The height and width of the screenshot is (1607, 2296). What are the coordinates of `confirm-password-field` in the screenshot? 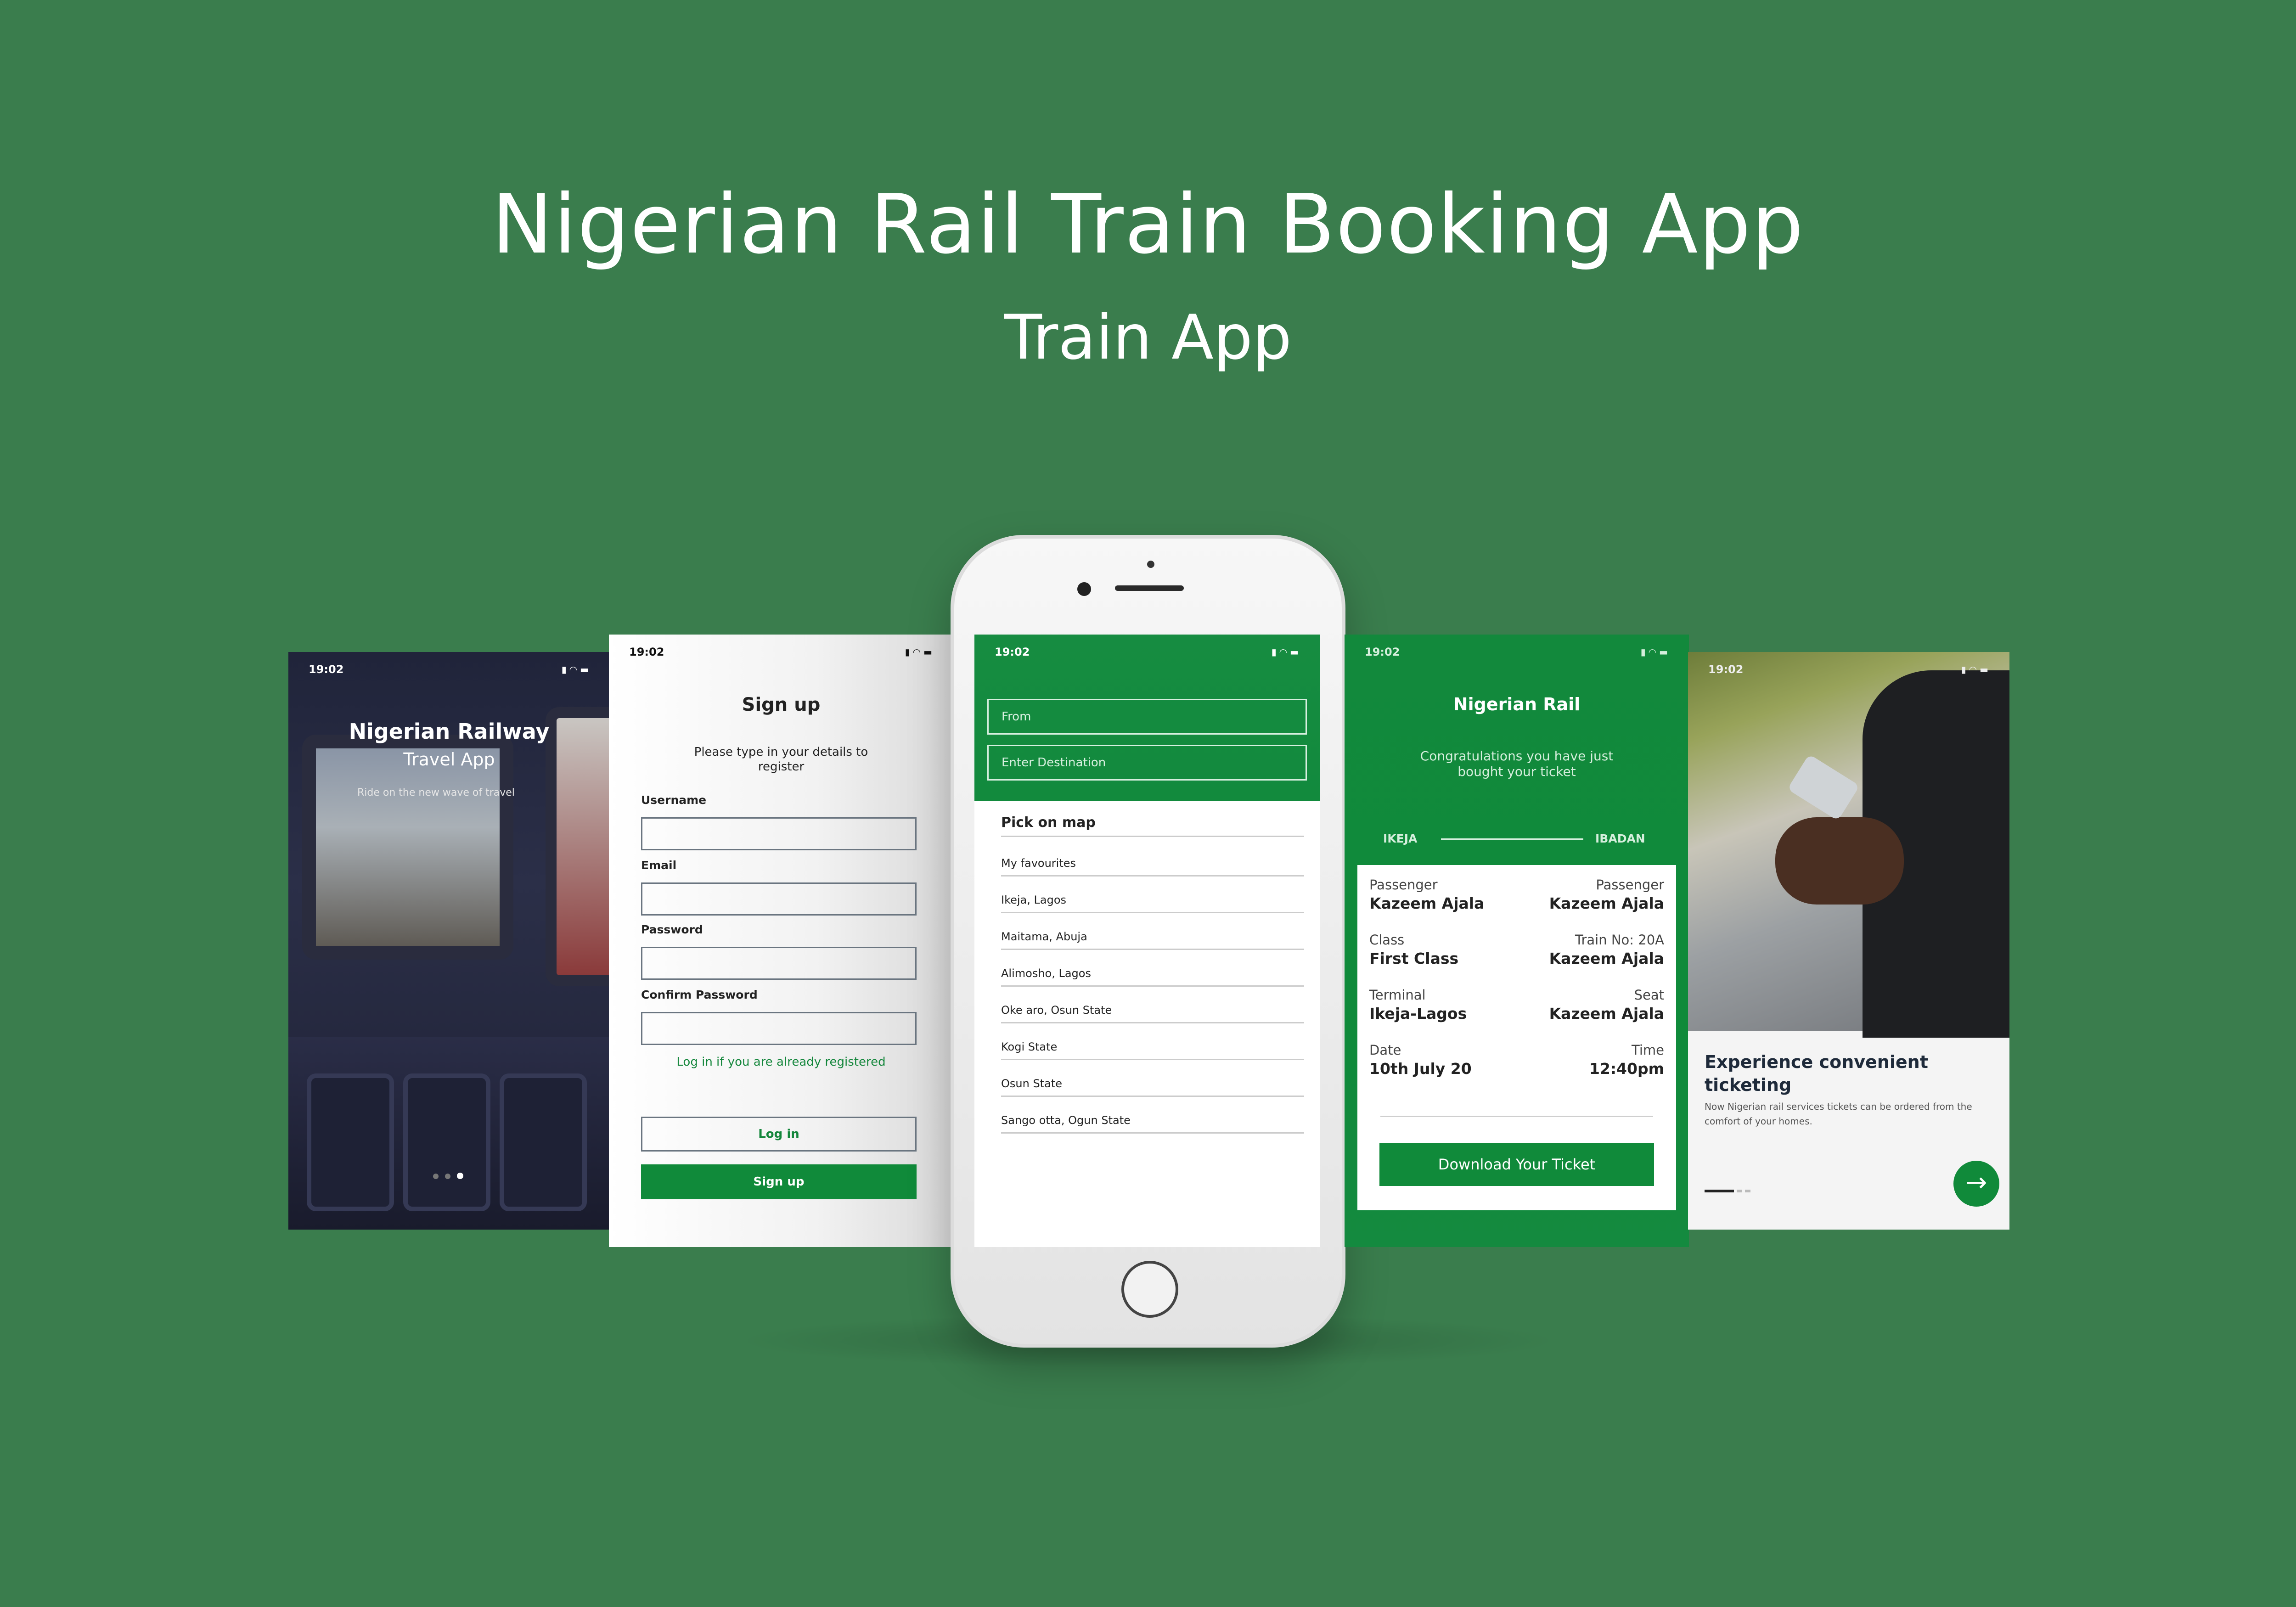 It's located at (779, 1028).